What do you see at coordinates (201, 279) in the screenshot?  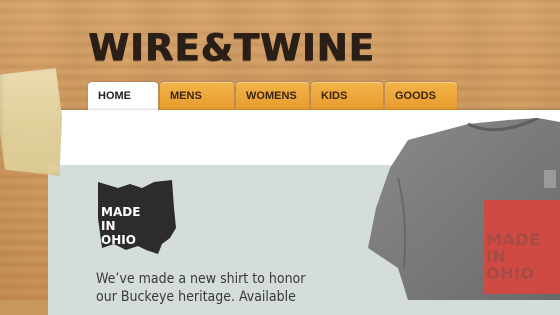 I see `feature-line-1: We’ve made a new shirt to honor` at bounding box center [201, 279].